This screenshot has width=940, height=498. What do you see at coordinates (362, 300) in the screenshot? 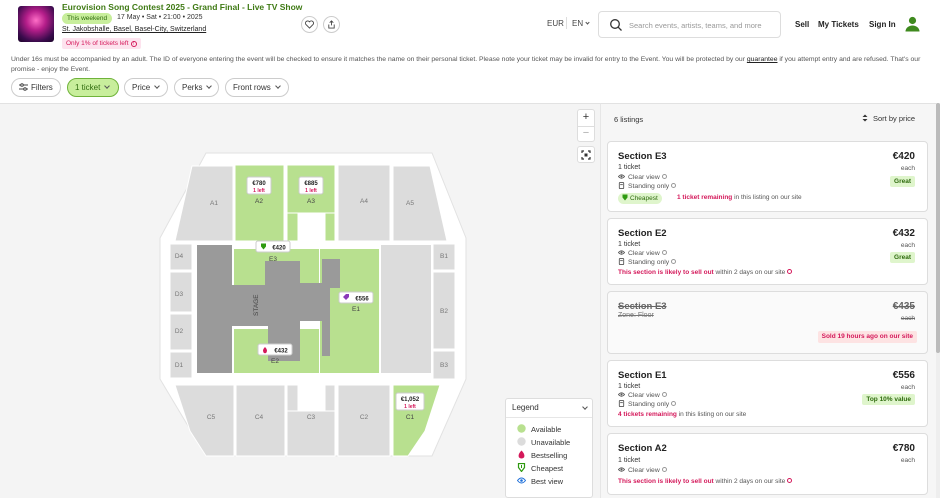
I see `pin-e1-price: €556` at bounding box center [362, 300].